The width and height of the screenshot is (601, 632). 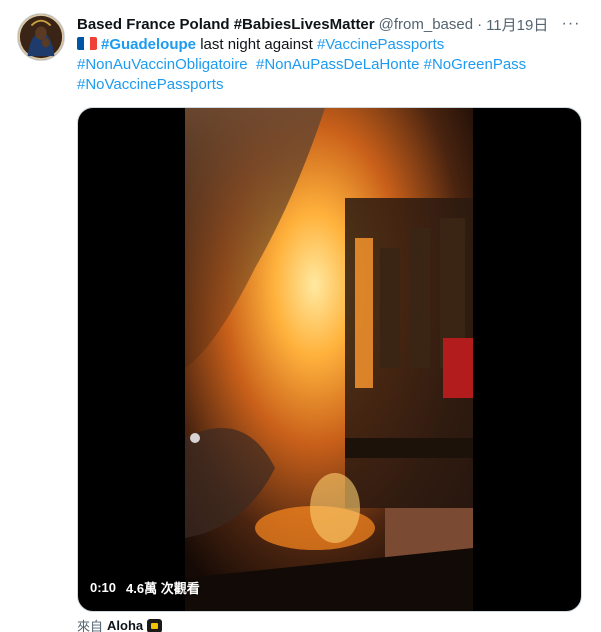 What do you see at coordinates (475, 64) in the screenshot?
I see `hashtag-nogreenpass: #NoGreenPass` at bounding box center [475, 64].